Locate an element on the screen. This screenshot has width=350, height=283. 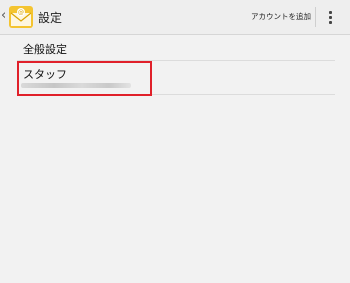
mail-envelope-icon: @ is located at coordinates (21, 17).